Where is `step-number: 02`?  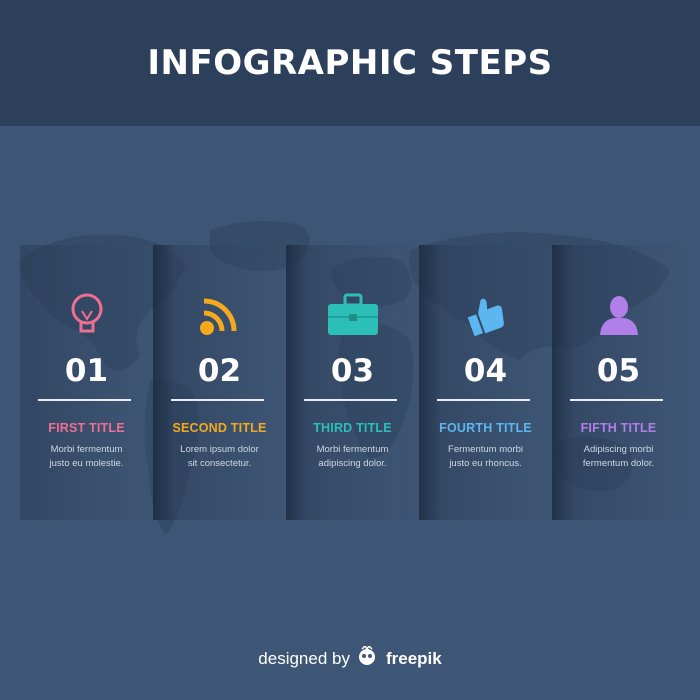 step-number: 02 is located at coordinates (219, 371).